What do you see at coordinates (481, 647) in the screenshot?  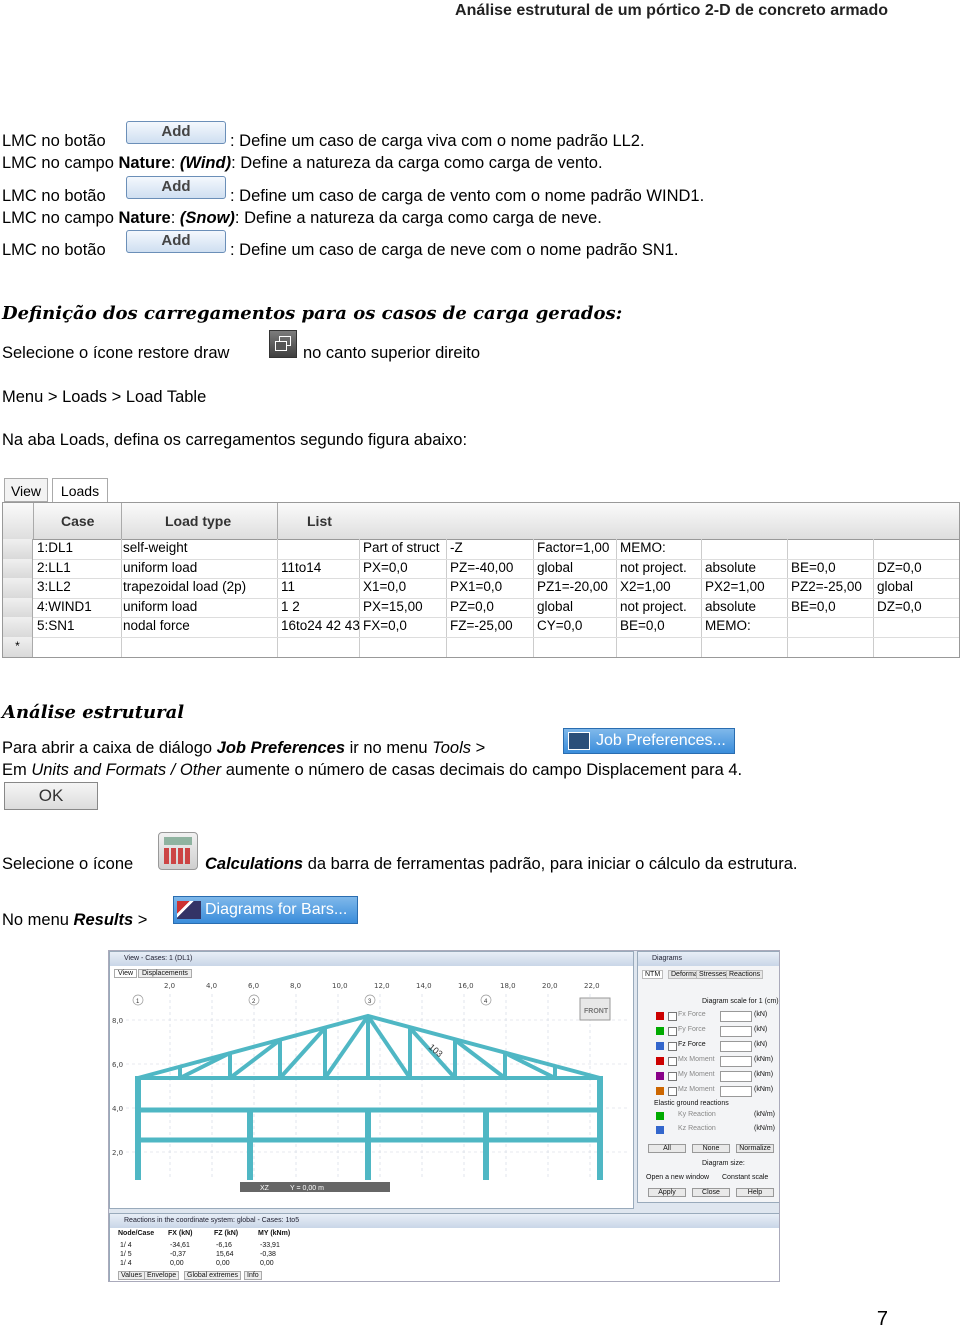 I see `table-new-row: *` at bounding box center [481, 647].